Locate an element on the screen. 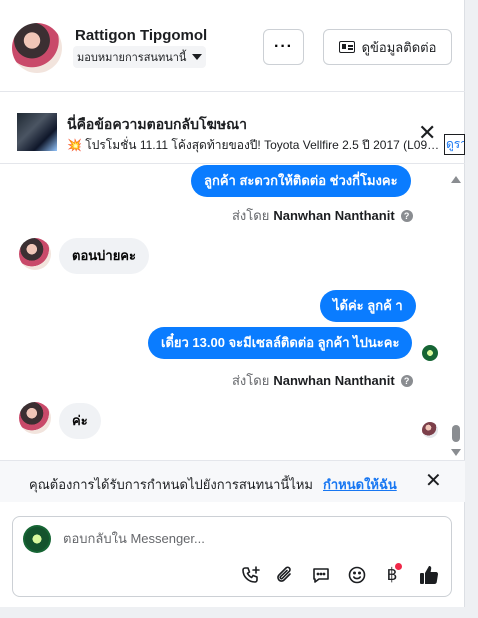 The width and height of the screenshot is (478, 618). outgoing-message: ลูกค้า สะดวกให้ติดต่อ ช่วงกี่โมงคะ is located at coordinates (301, 181).